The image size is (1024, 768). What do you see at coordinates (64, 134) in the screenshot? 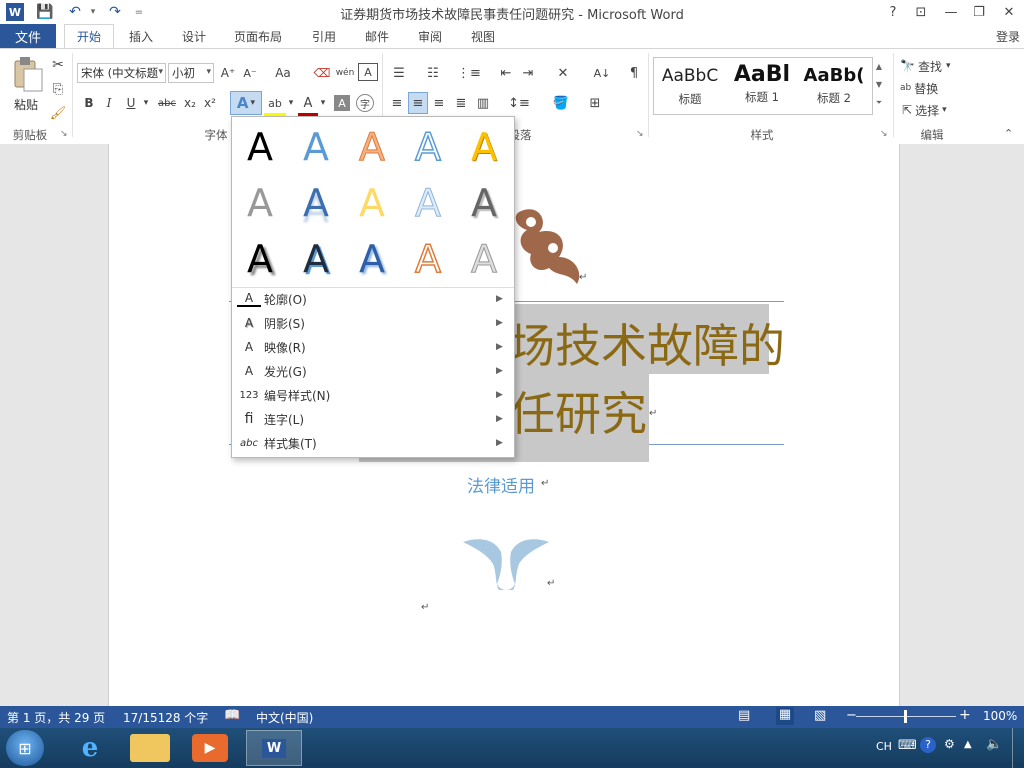
I see `clipboard-launcher-icon: ↘` at bounding box center [64, 134].